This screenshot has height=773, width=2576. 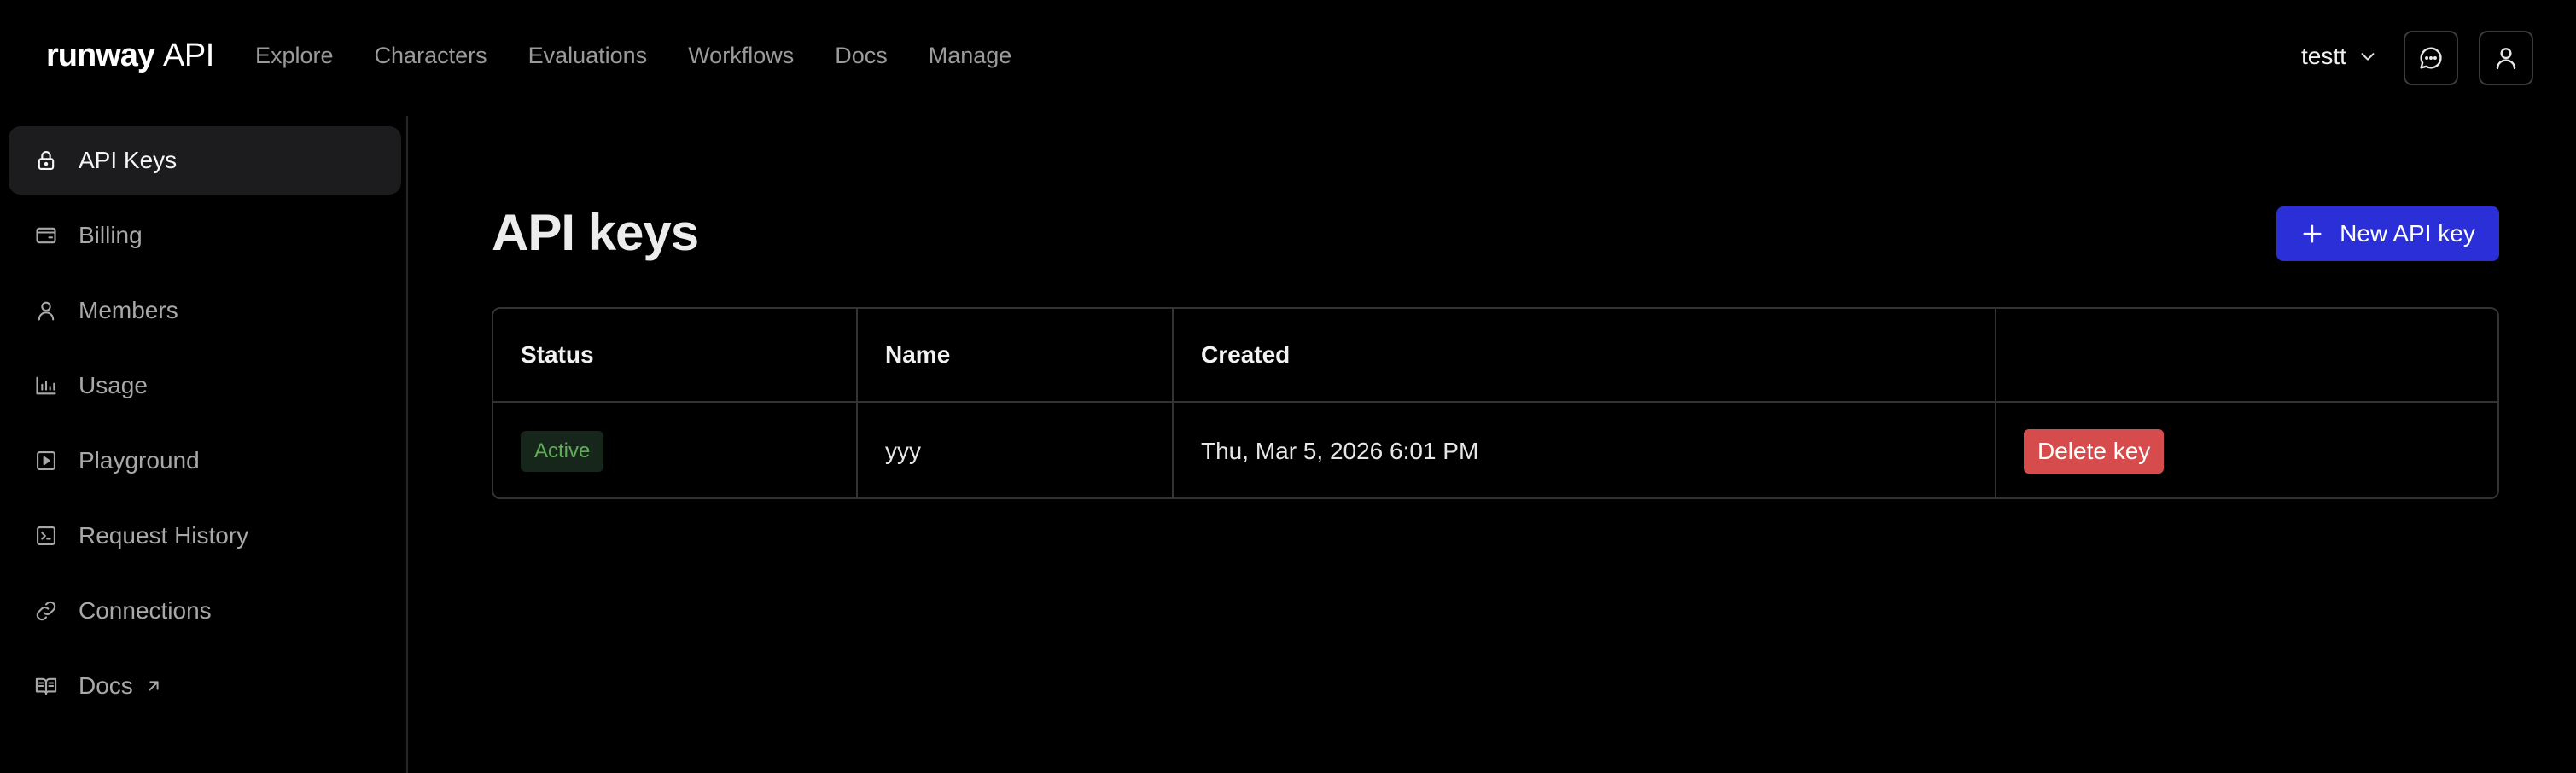 What do you see at coordinates (46, 311) in the screenshot?
I see `person-icon` at bounding box center [46, 311].